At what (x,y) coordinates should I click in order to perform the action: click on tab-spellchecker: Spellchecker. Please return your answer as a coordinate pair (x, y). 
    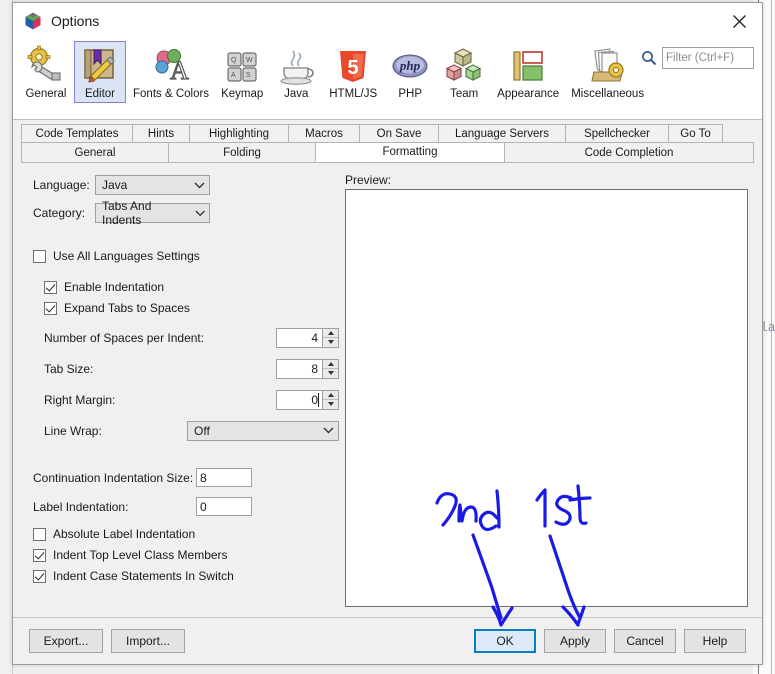
    Looking at the image, I should click on (617, 133).